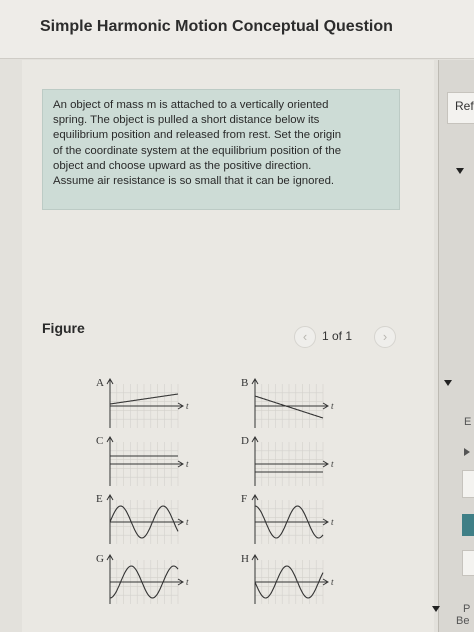 This screenshot has height=632, width=474. What do you see at coordinates (467, 452) in the screenshot?
I see `chevron-right-icon` at bounding box center [467, 452].